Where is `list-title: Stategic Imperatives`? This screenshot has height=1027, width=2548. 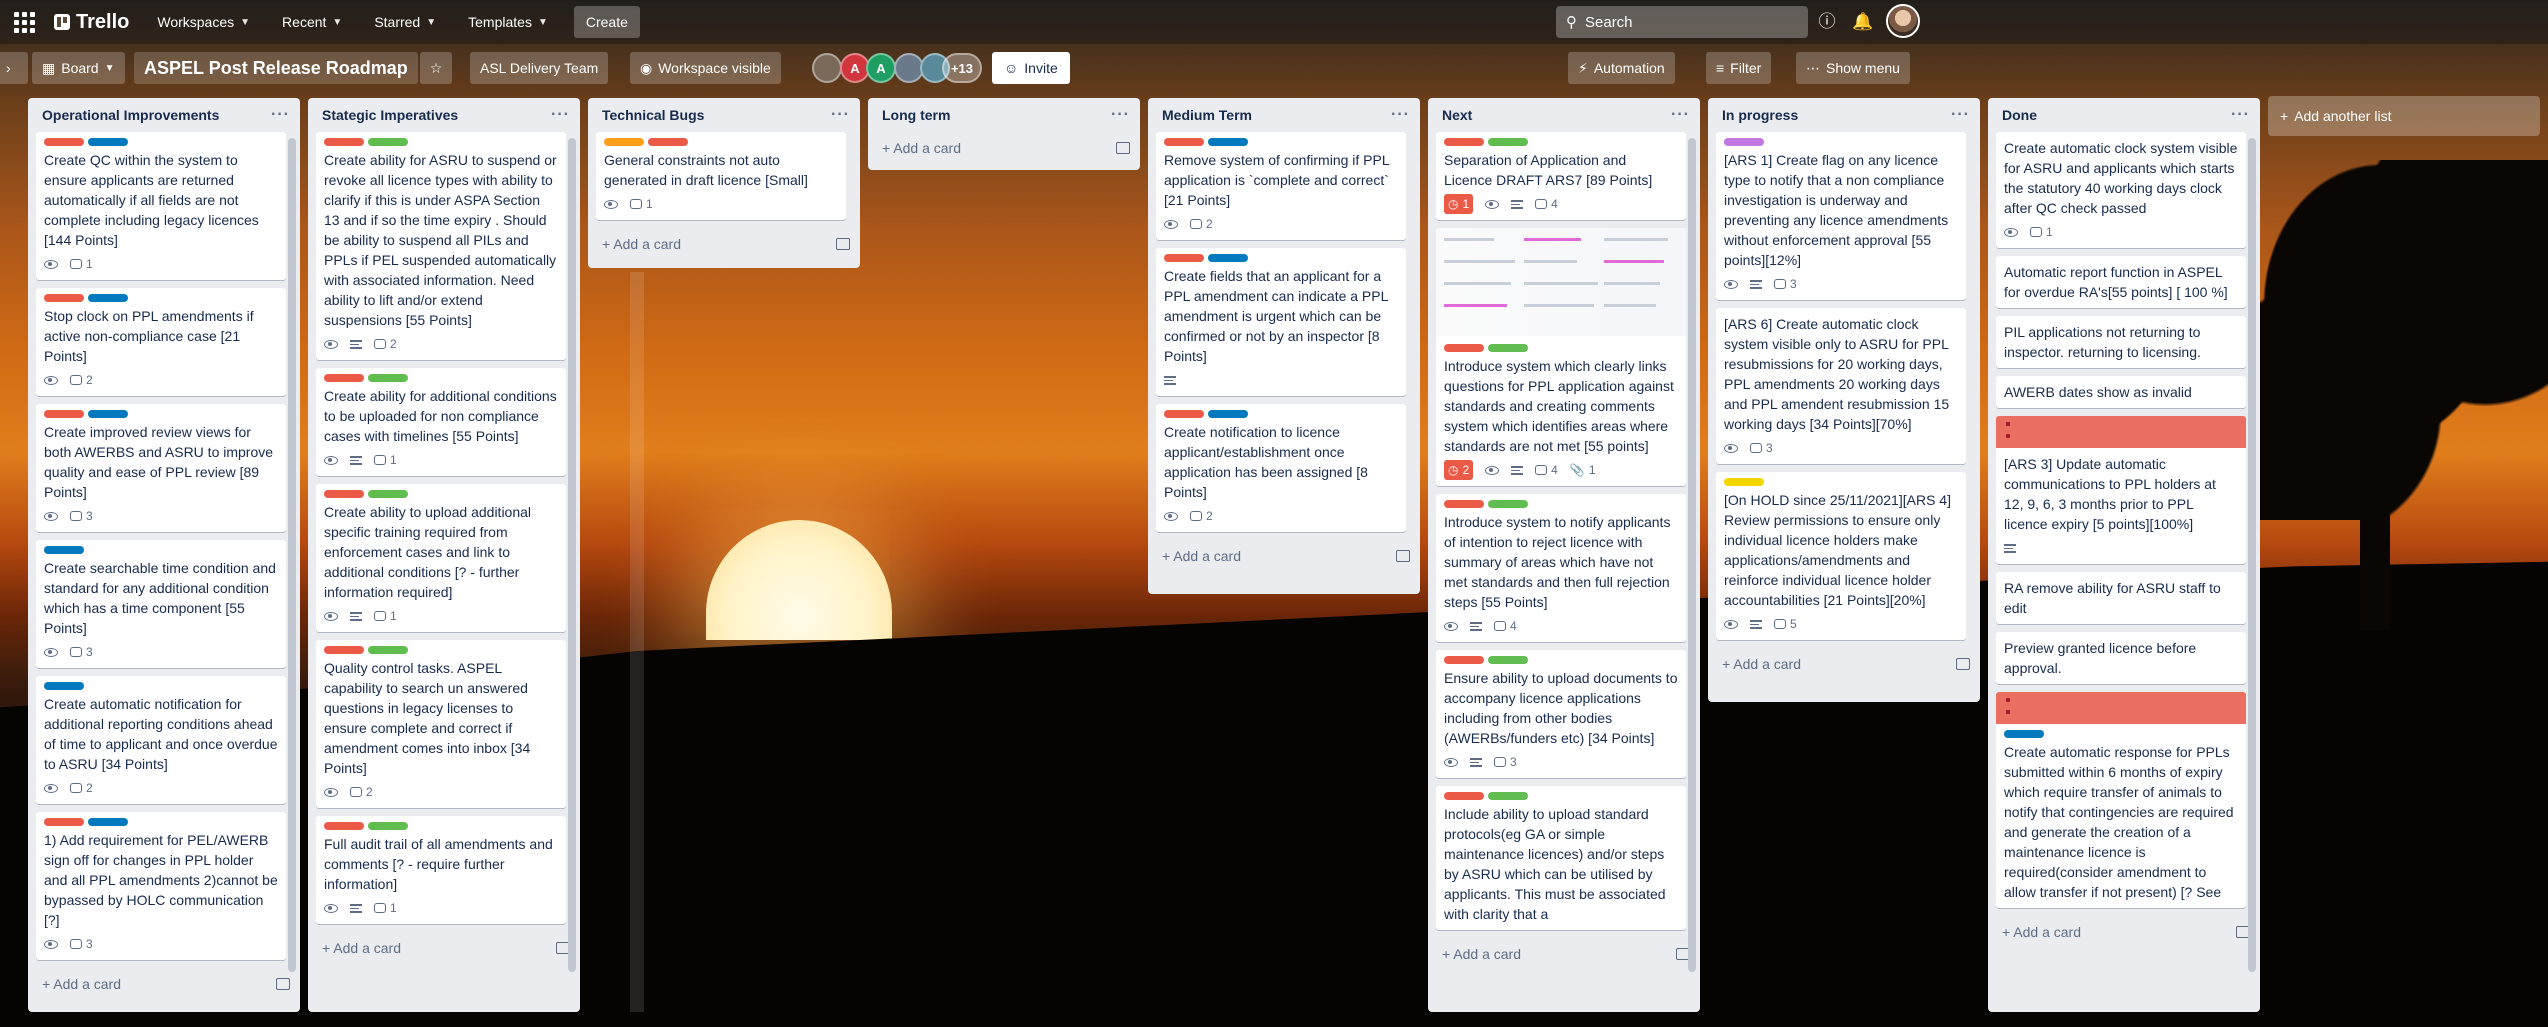
list-title: Stategic Imperatives is located at coordinates (390, 115).